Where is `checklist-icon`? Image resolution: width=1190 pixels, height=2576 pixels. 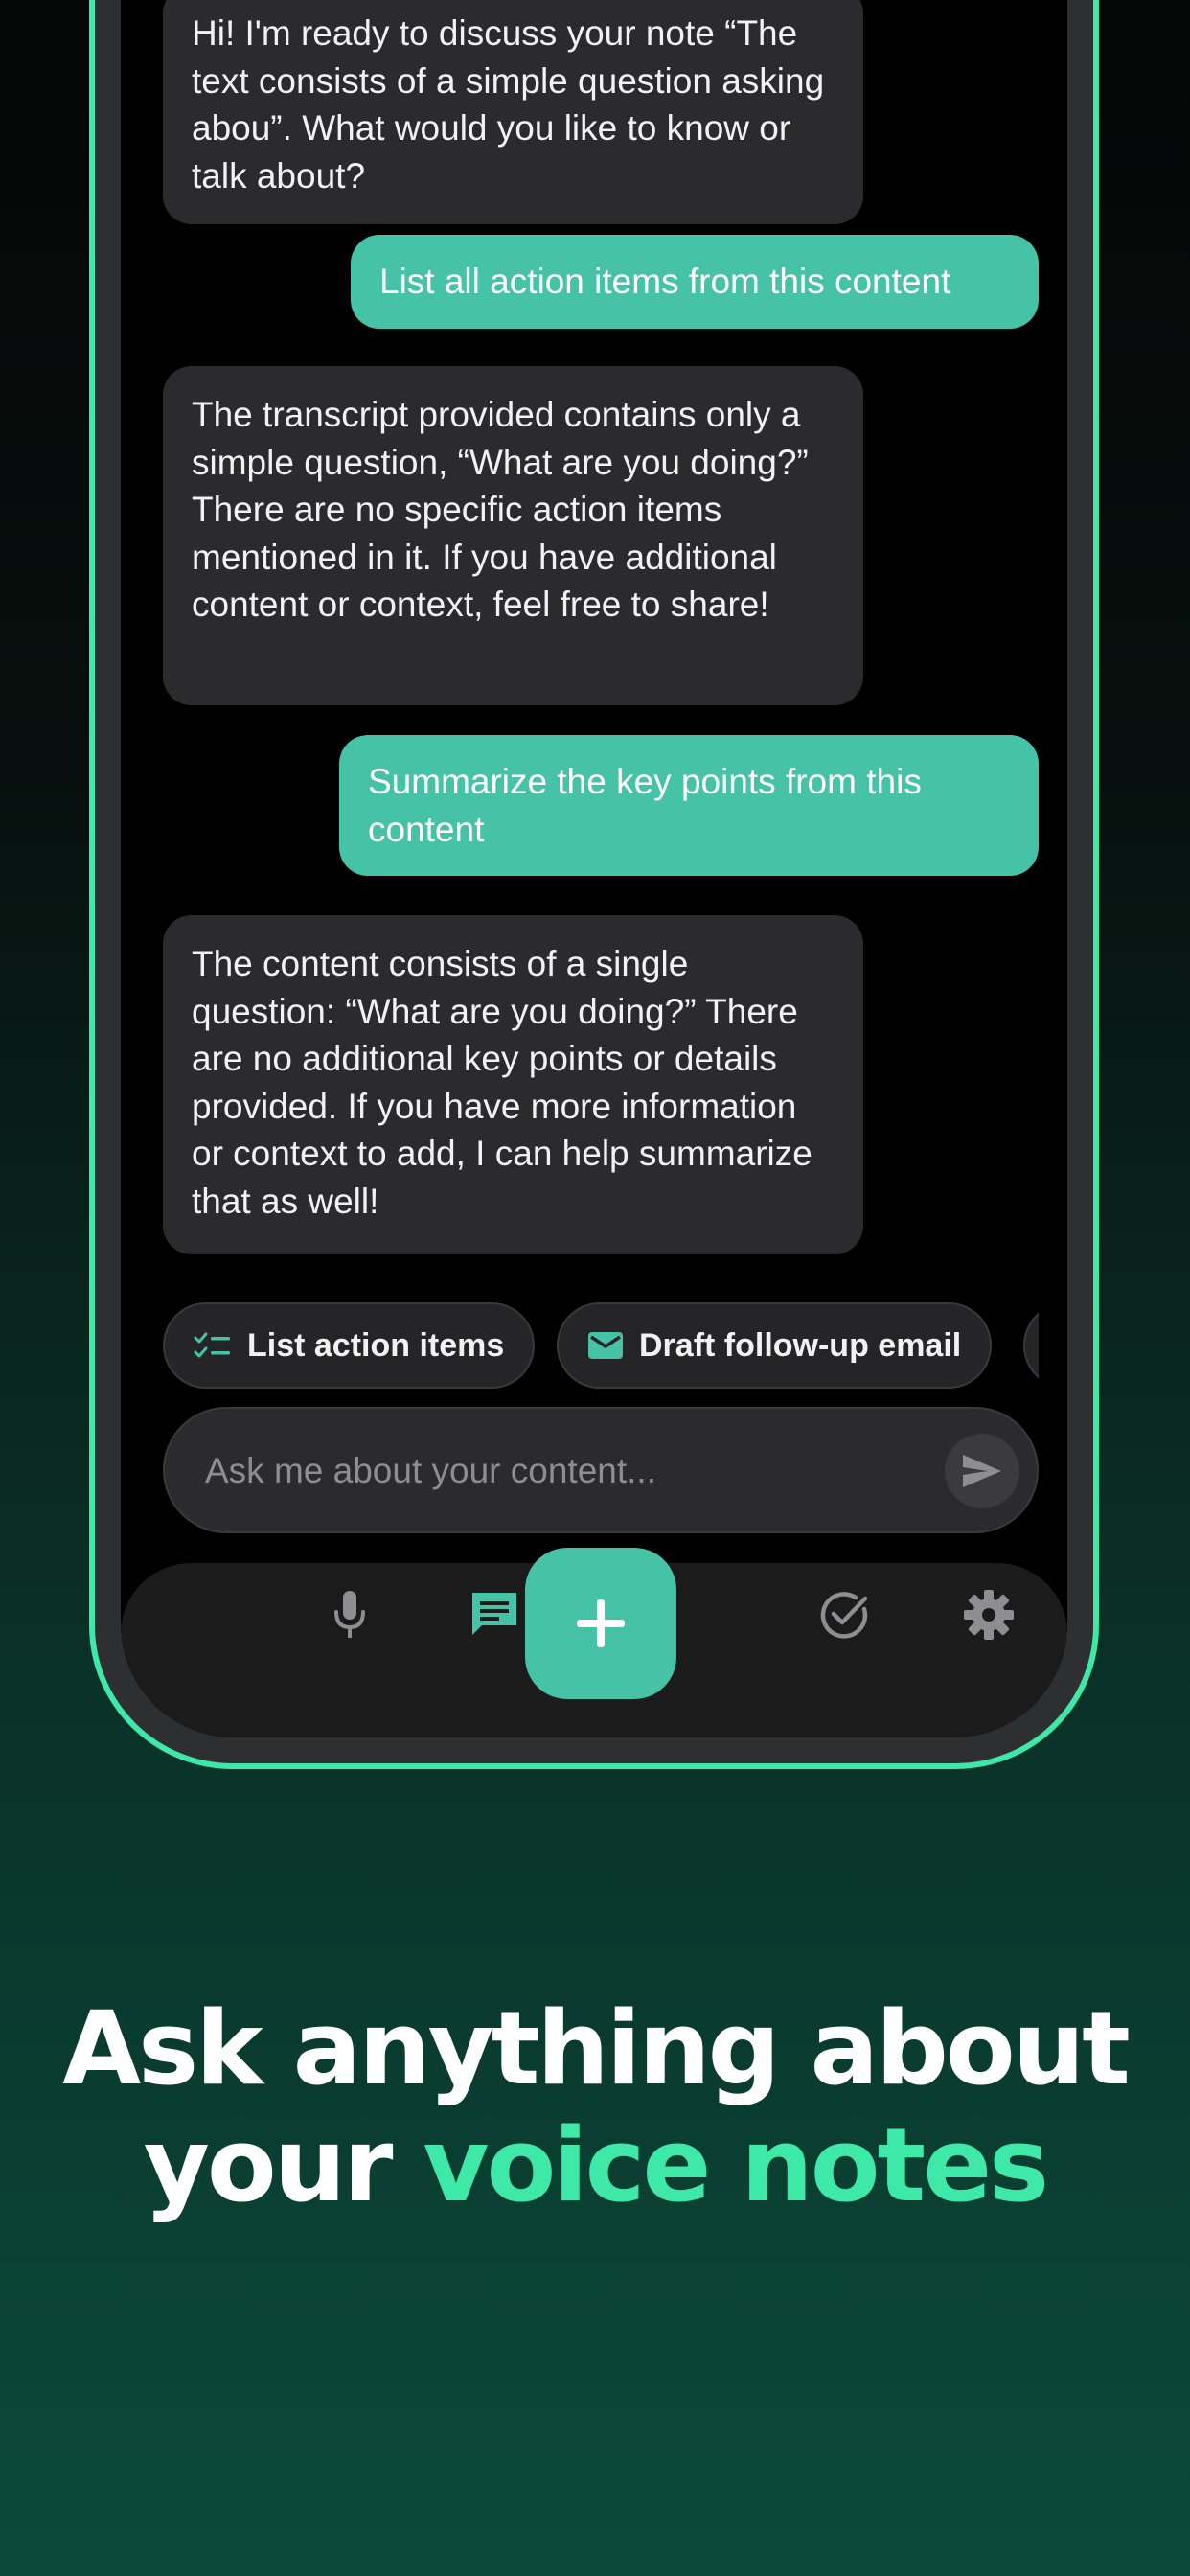
checklist-icon is located at coordinates (212, 1345).